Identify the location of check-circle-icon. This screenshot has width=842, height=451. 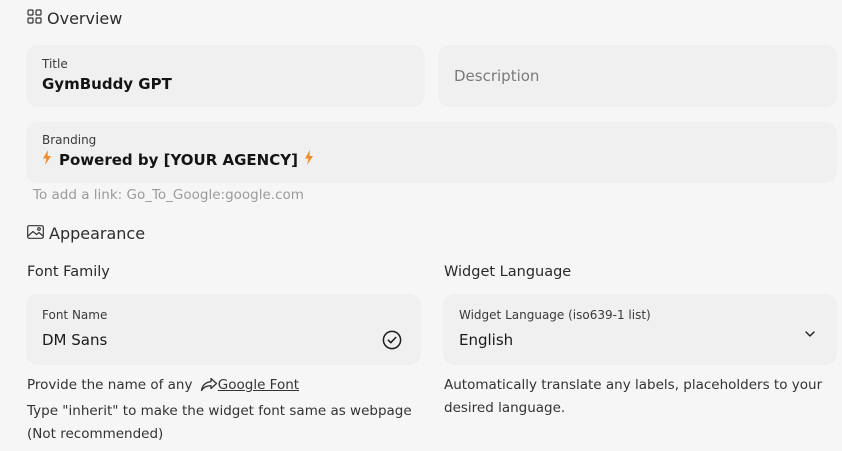
(392, 342).